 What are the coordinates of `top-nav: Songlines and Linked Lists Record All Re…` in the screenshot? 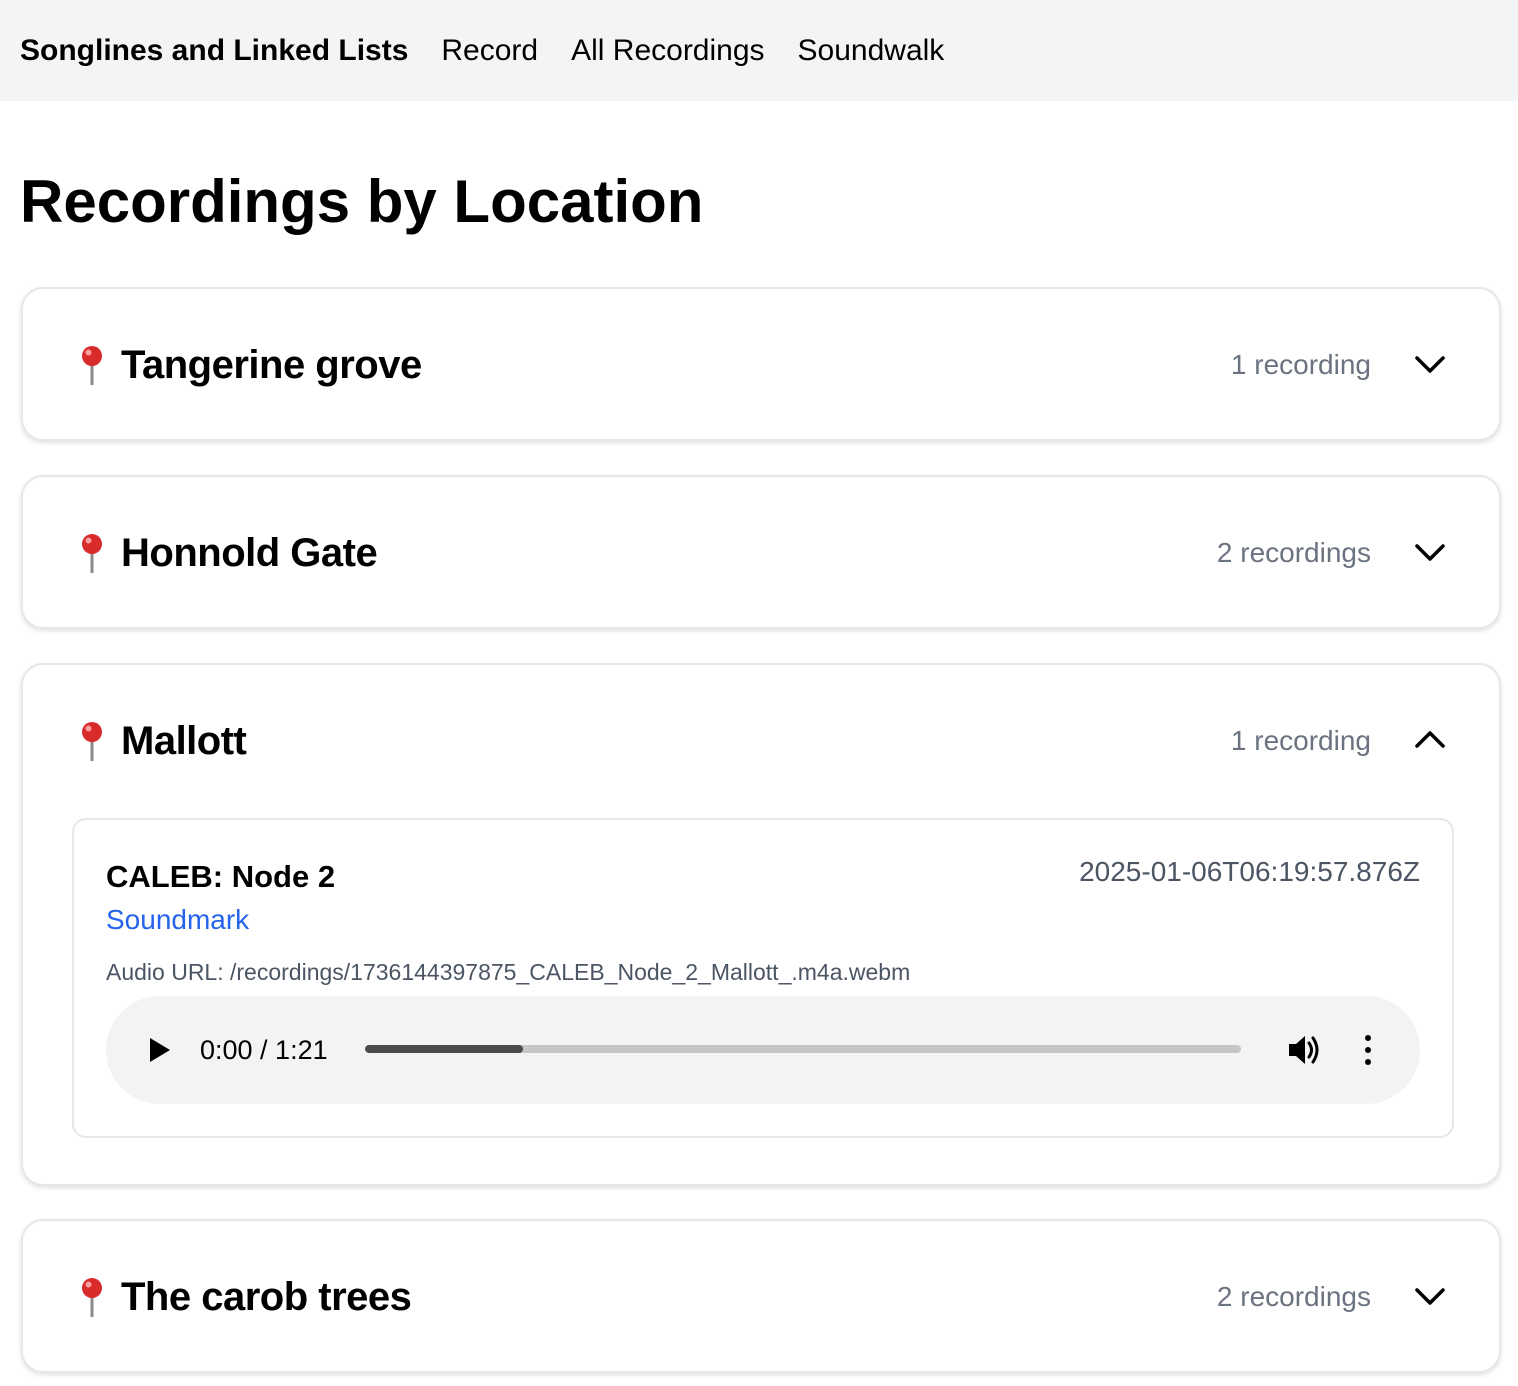 It's located at (759, 50).